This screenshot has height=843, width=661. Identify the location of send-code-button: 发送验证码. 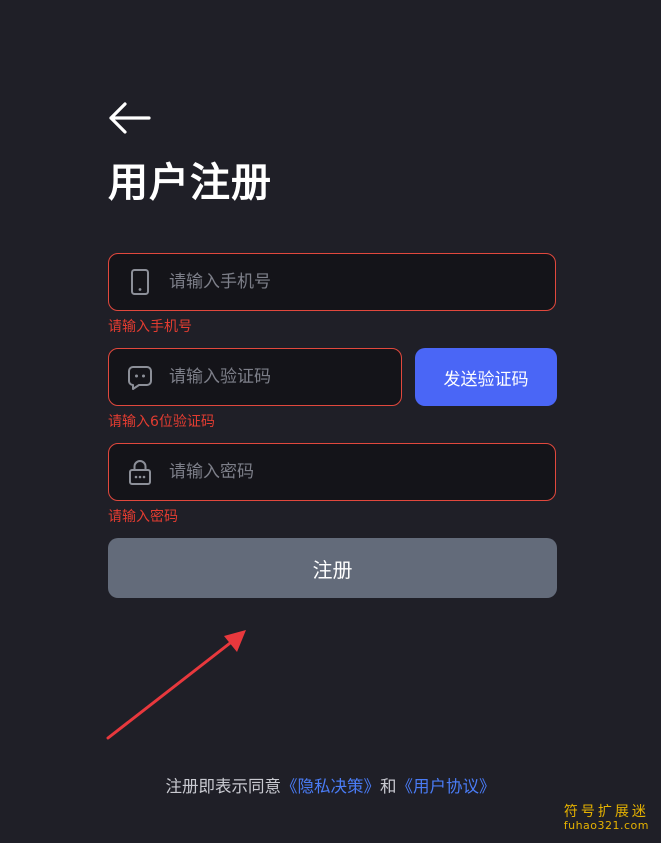
(486, 377).